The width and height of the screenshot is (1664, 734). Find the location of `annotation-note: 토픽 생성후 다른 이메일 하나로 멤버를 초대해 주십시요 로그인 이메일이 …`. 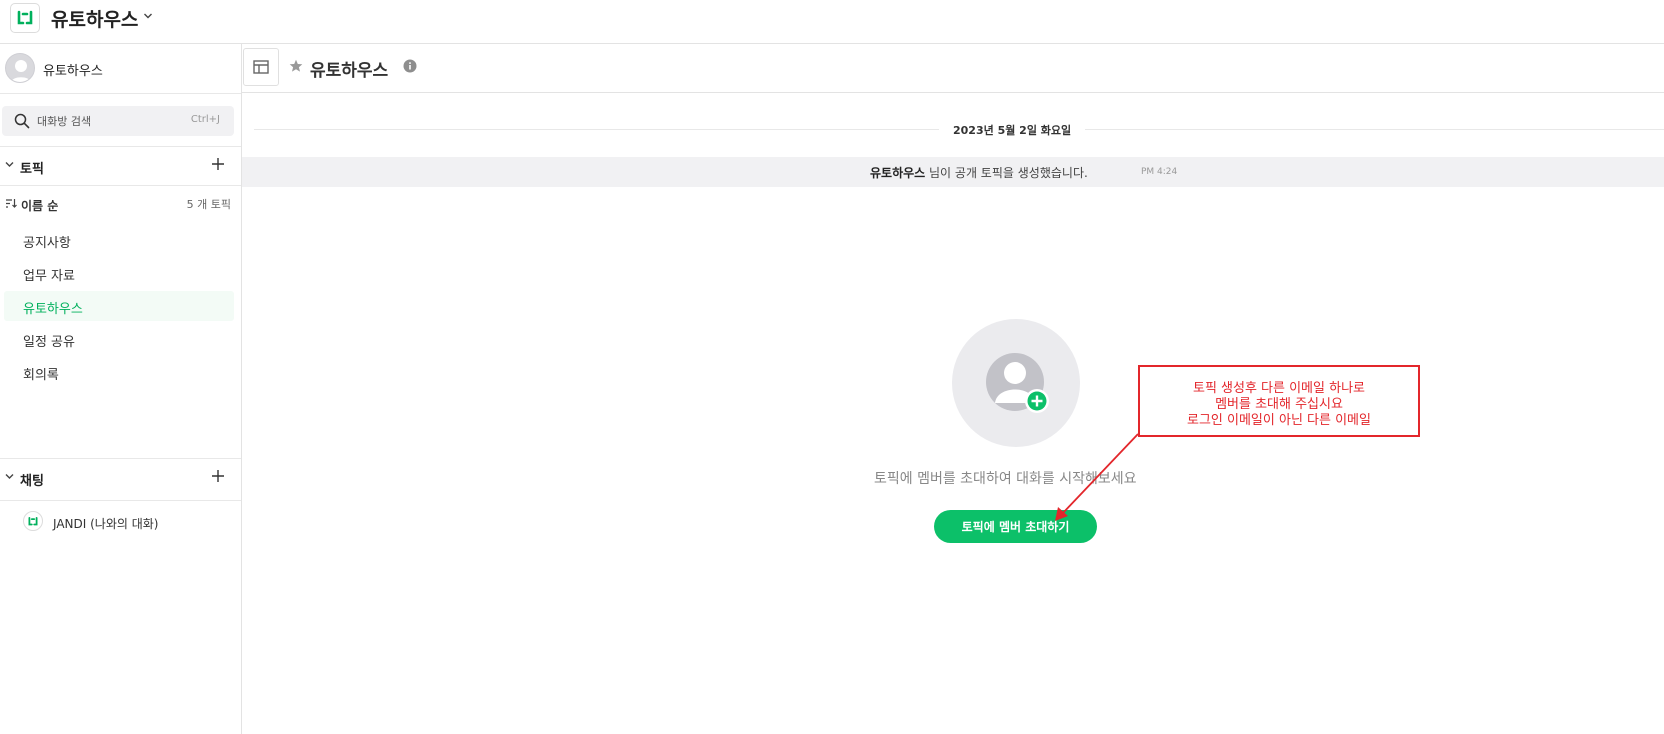

annotation-note: 토픽 생성후 다른 이메일 하나로 멤버를 초대해 주십시요 로그인 이메일이 … is located at coordinates (1279, 401).